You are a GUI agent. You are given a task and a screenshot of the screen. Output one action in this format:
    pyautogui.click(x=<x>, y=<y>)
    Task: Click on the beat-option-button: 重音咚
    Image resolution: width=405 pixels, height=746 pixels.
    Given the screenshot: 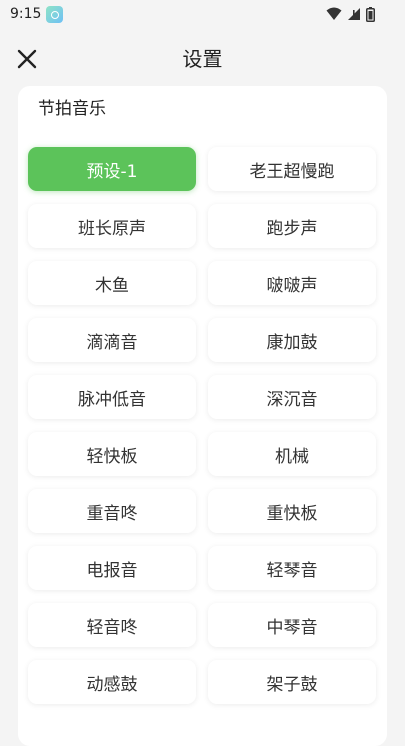 What is the action you would take?
    pyautogui.click(x=112, y=511)
    